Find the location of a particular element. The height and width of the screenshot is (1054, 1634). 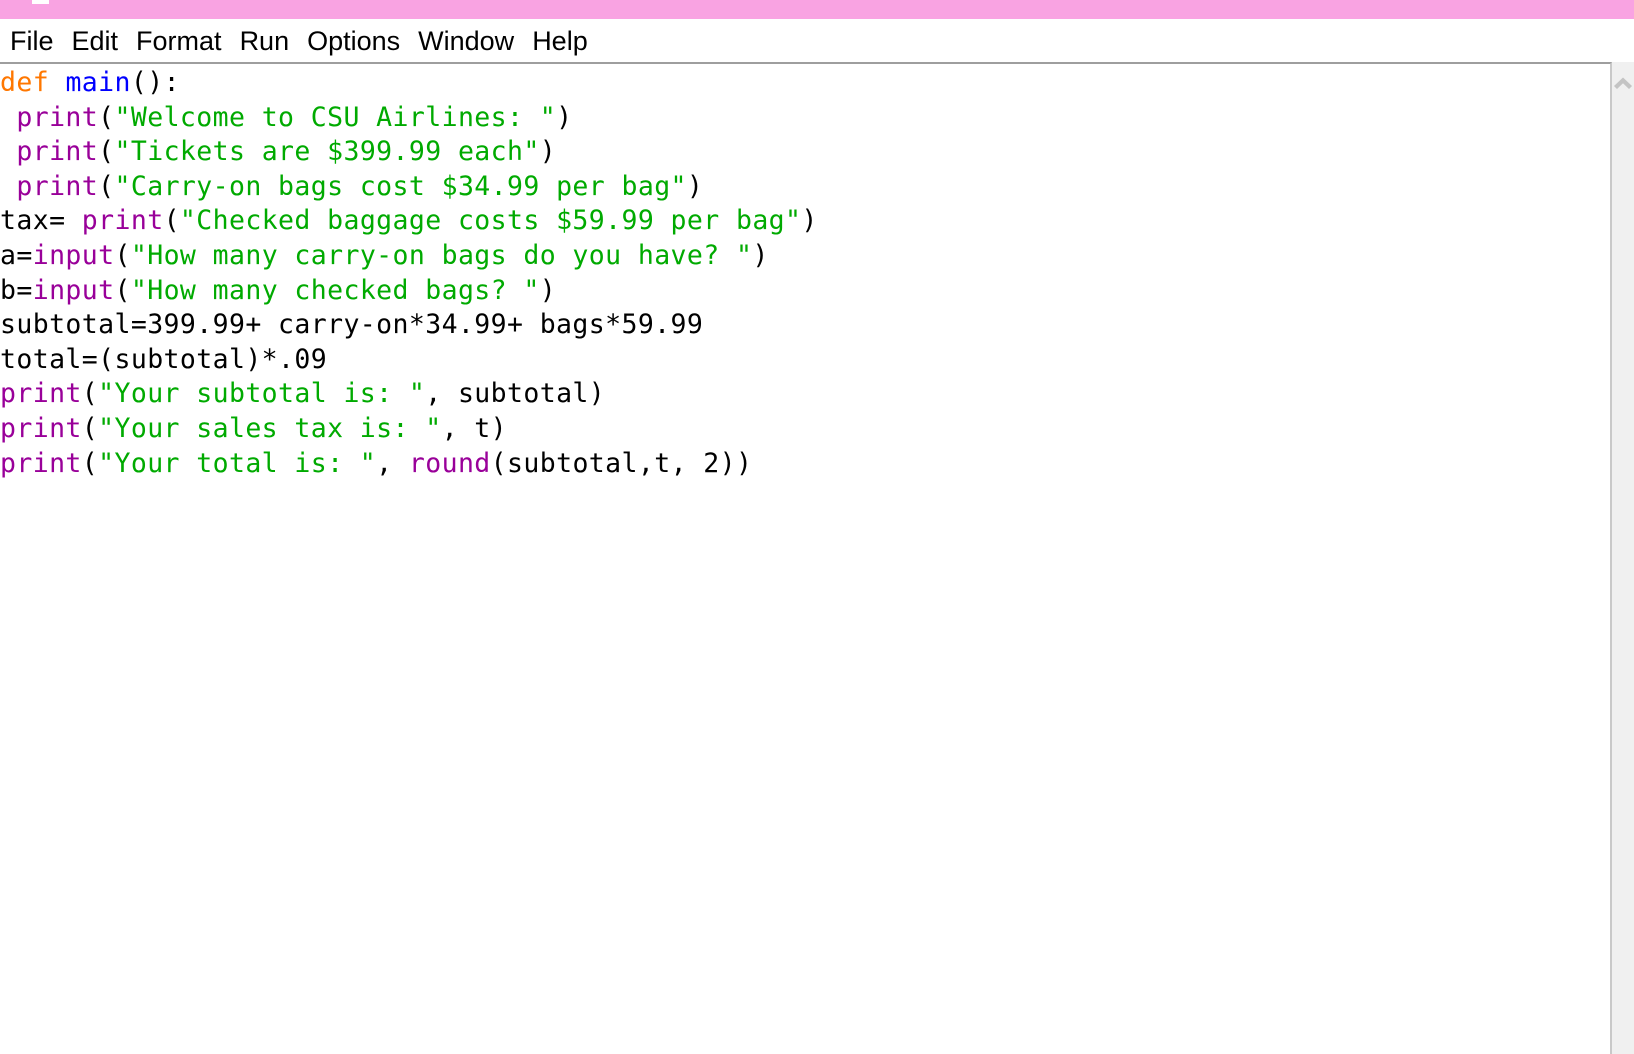

code-token-pl: , t) is located at coordinates (474, 428).